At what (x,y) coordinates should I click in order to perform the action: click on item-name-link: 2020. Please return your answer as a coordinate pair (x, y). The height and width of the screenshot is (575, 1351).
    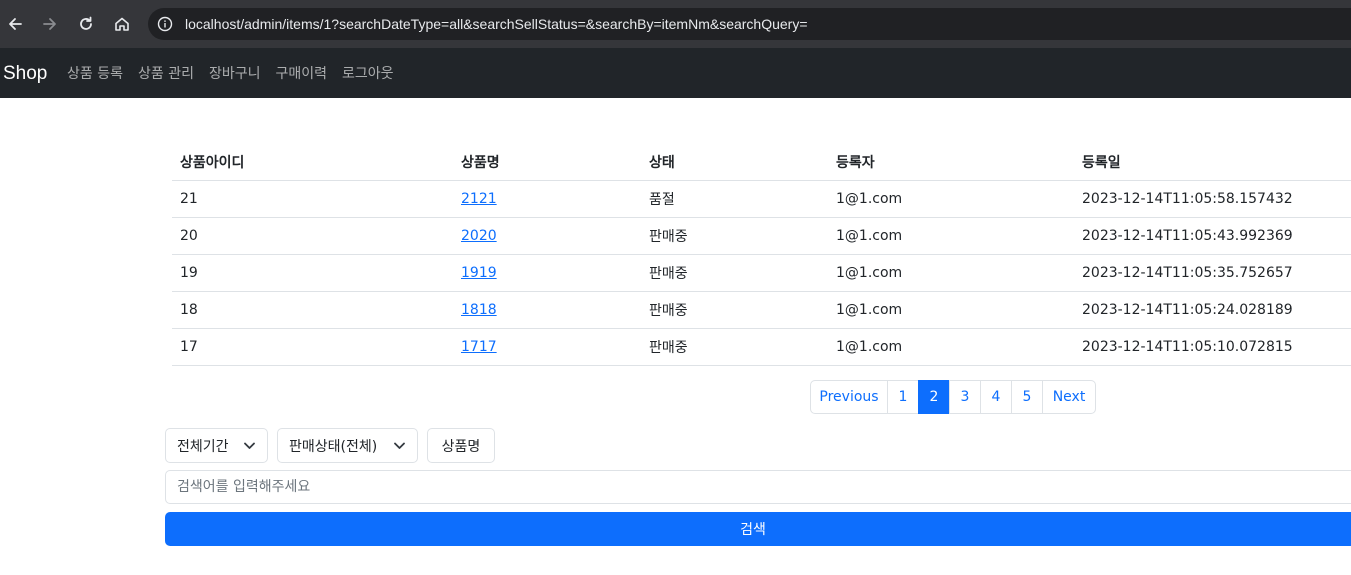
    Looking at the image, I should click on (479, 236).